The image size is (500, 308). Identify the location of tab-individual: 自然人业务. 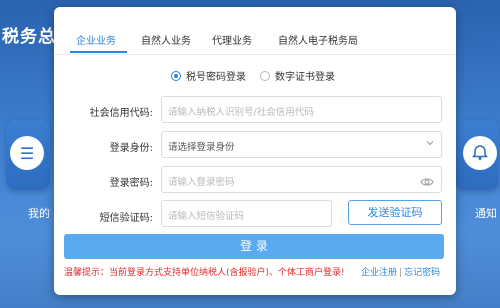
(166, 39).